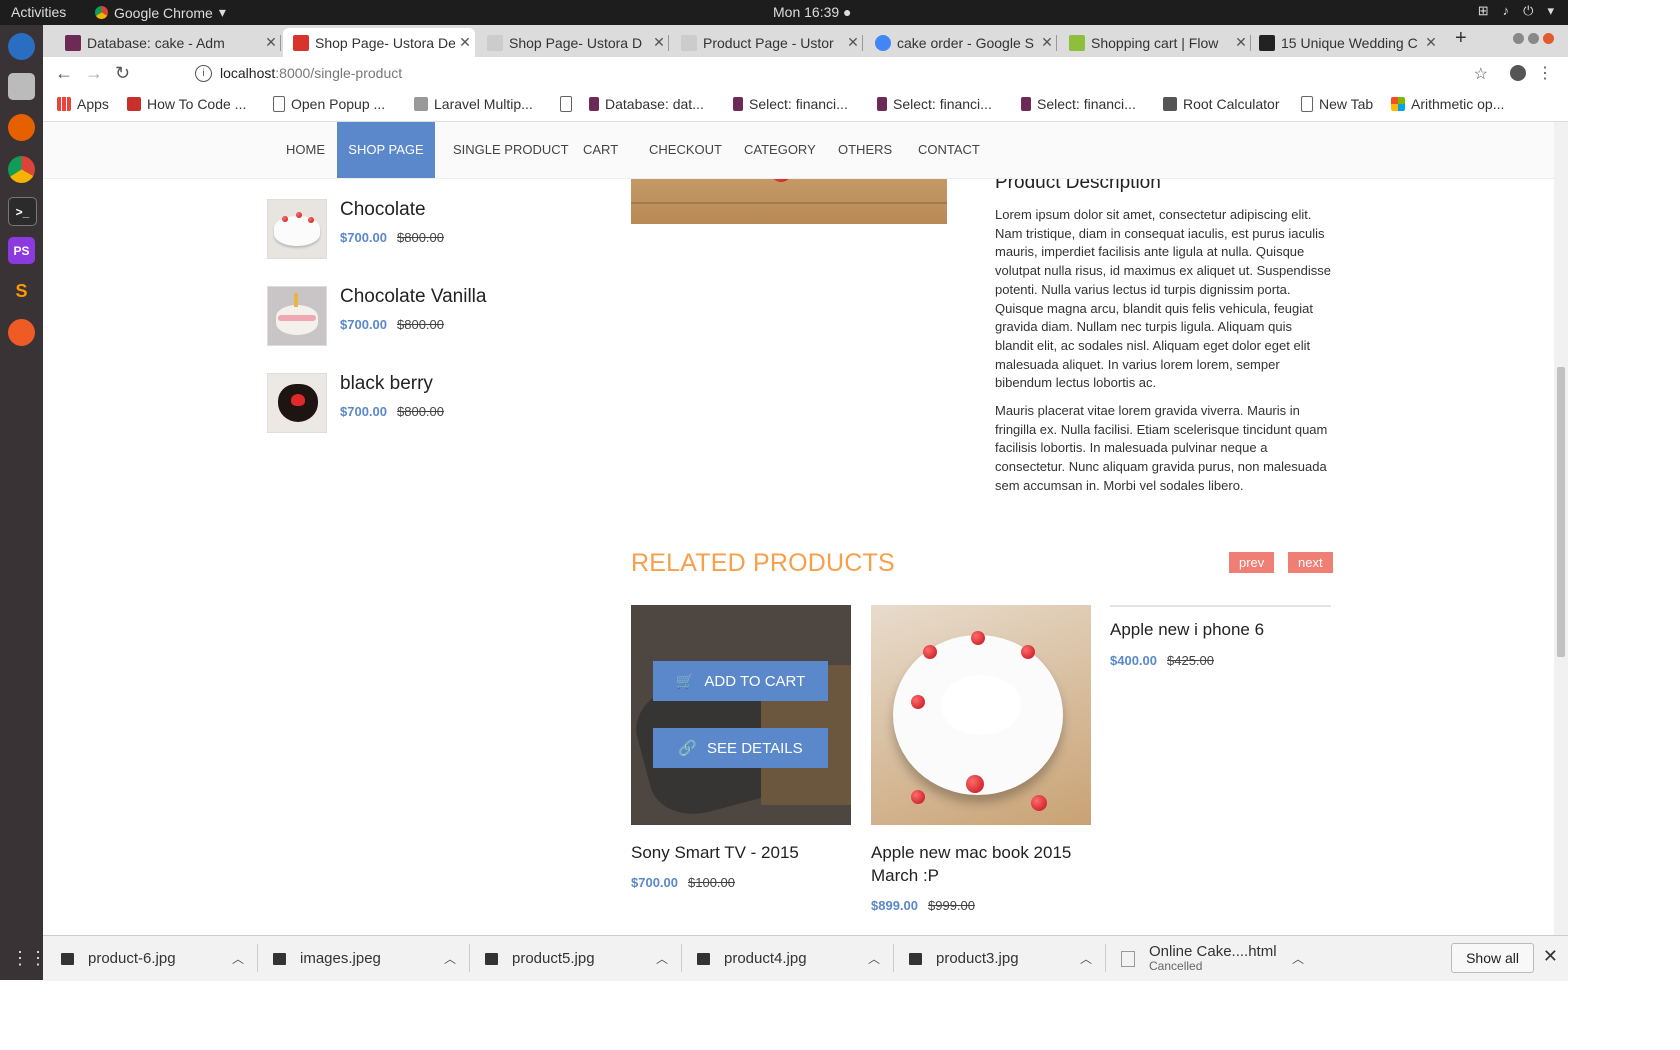  Describe the element at coordinates (981, 715) in the screenshot. I see `related-product-image` at that location.